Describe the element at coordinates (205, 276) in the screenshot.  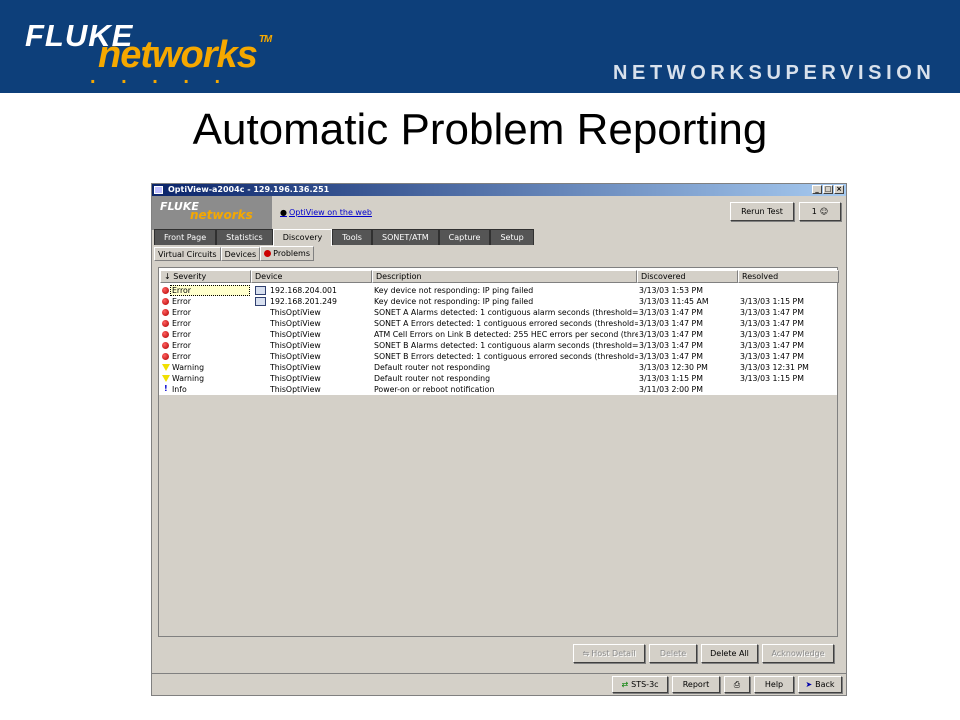
I see `column-header-severity: ↓ Severity` at that location.